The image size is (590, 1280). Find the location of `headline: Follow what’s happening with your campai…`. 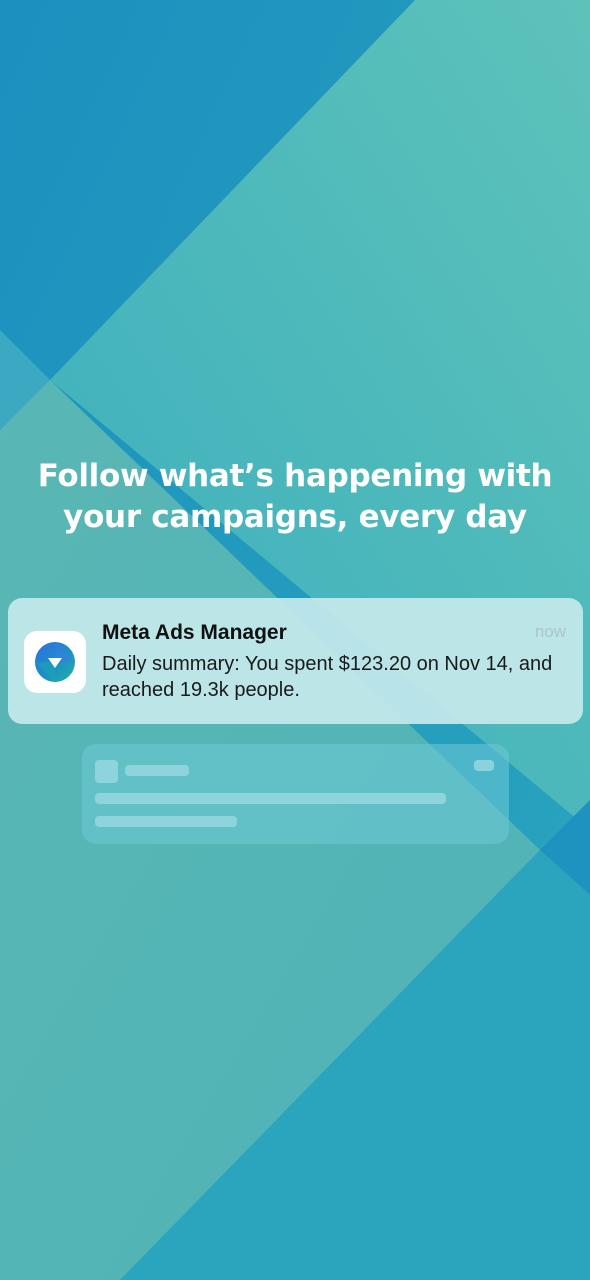

headline: Follow what’s happening with your campai… is located at coordinates (295, 497).